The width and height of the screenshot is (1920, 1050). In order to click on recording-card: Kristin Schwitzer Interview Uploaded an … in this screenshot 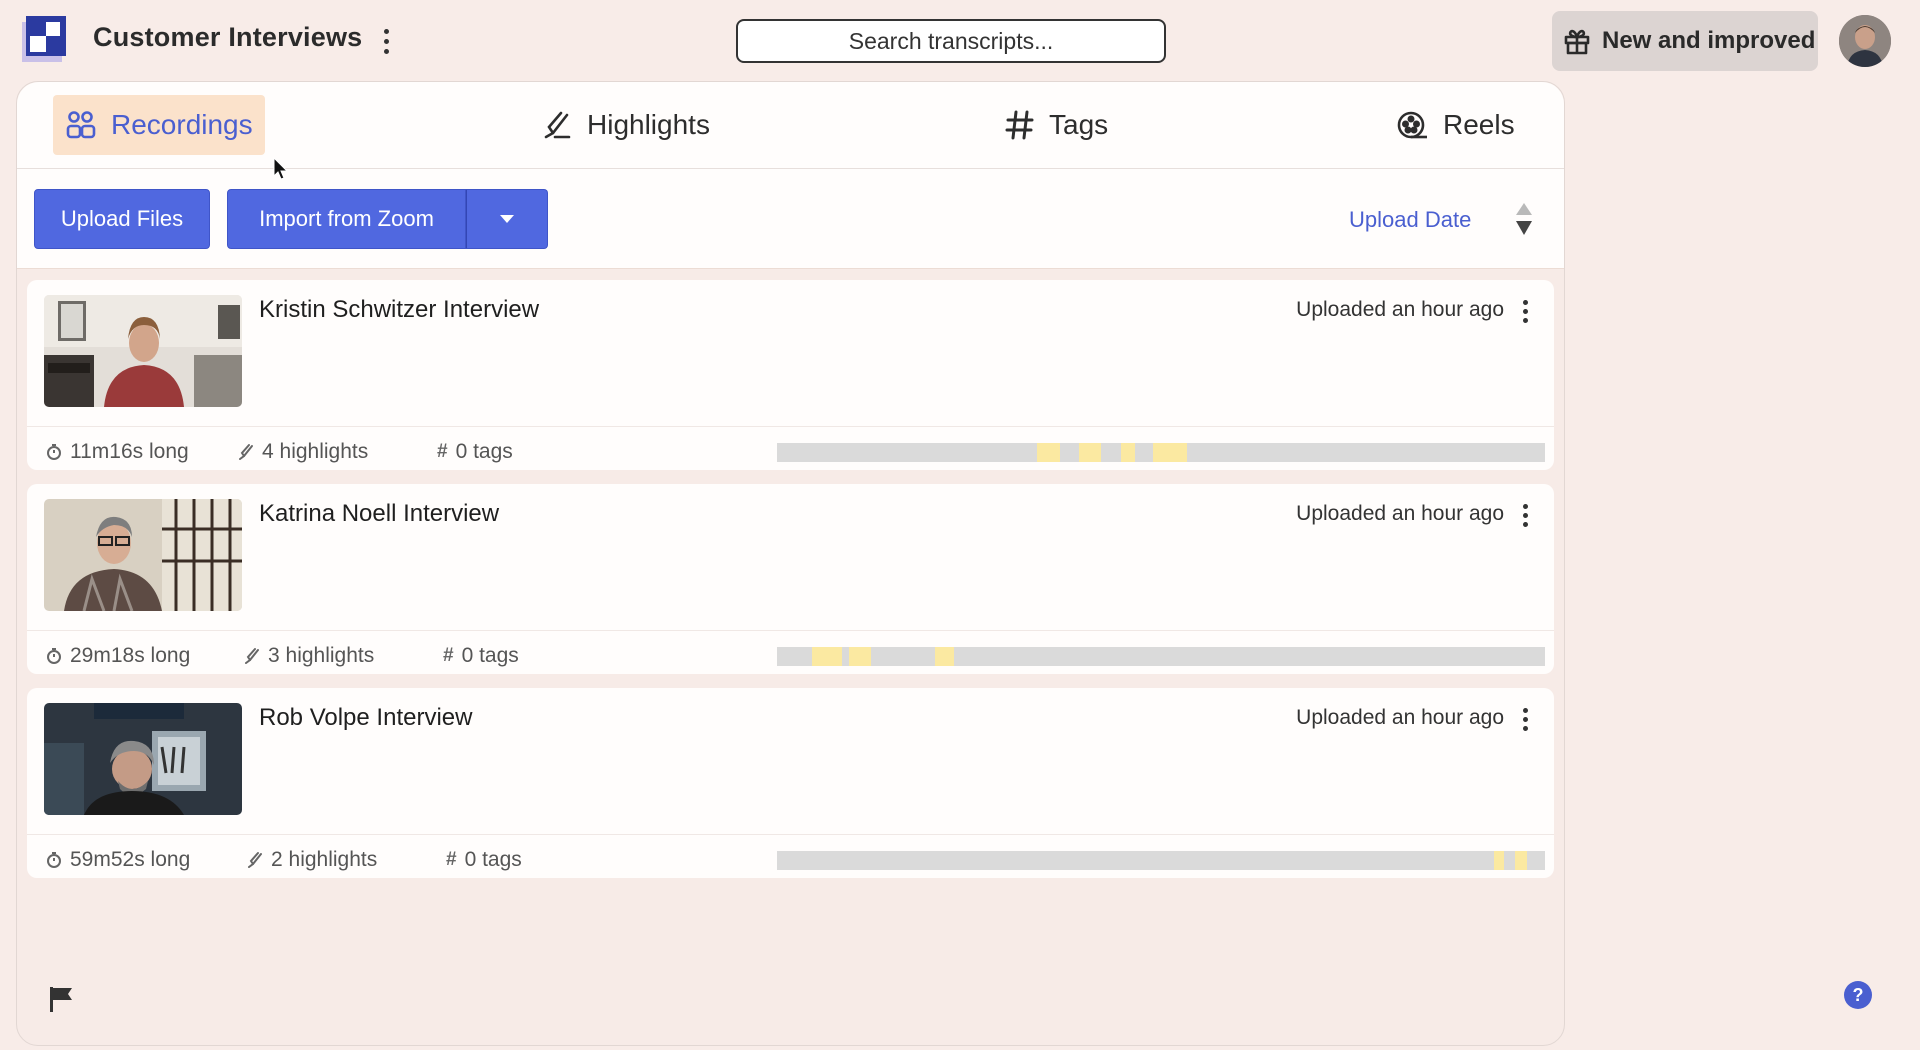, I will do `click(790, 375)`.